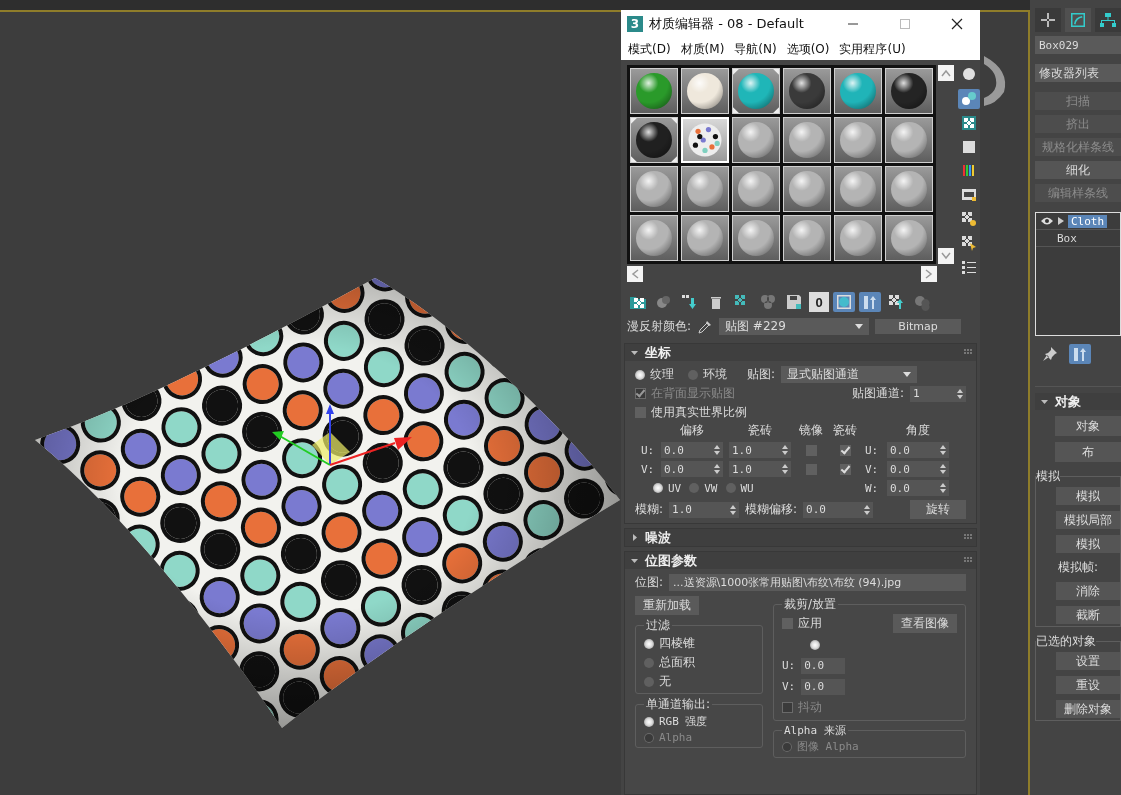 The height and width of the screenshot is (795, 1121). What do you see at coordinates (1078, 170) in the screenshot?
I see `modifier-button: 细化` at bounding box center [1078, 170].